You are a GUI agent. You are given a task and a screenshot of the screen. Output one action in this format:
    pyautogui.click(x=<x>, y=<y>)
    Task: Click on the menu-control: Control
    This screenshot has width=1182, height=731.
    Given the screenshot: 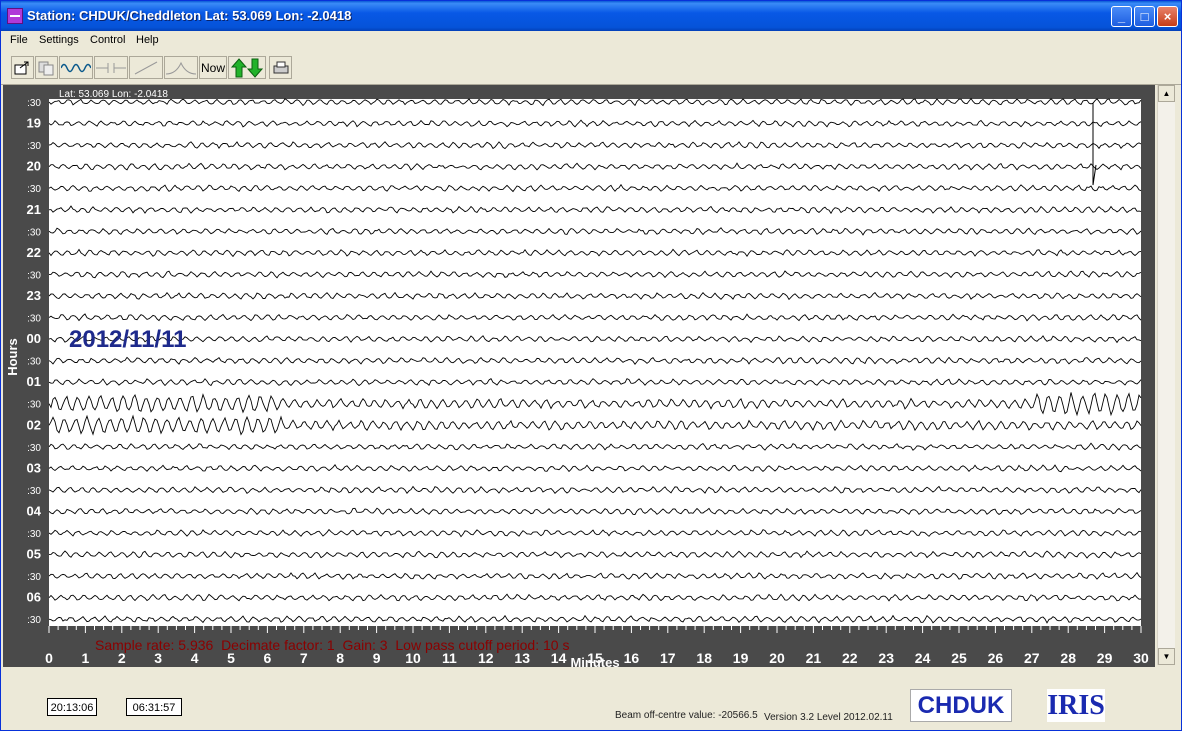 What is the action you would take?
    pyautogui.click(x=107, y=40)
    